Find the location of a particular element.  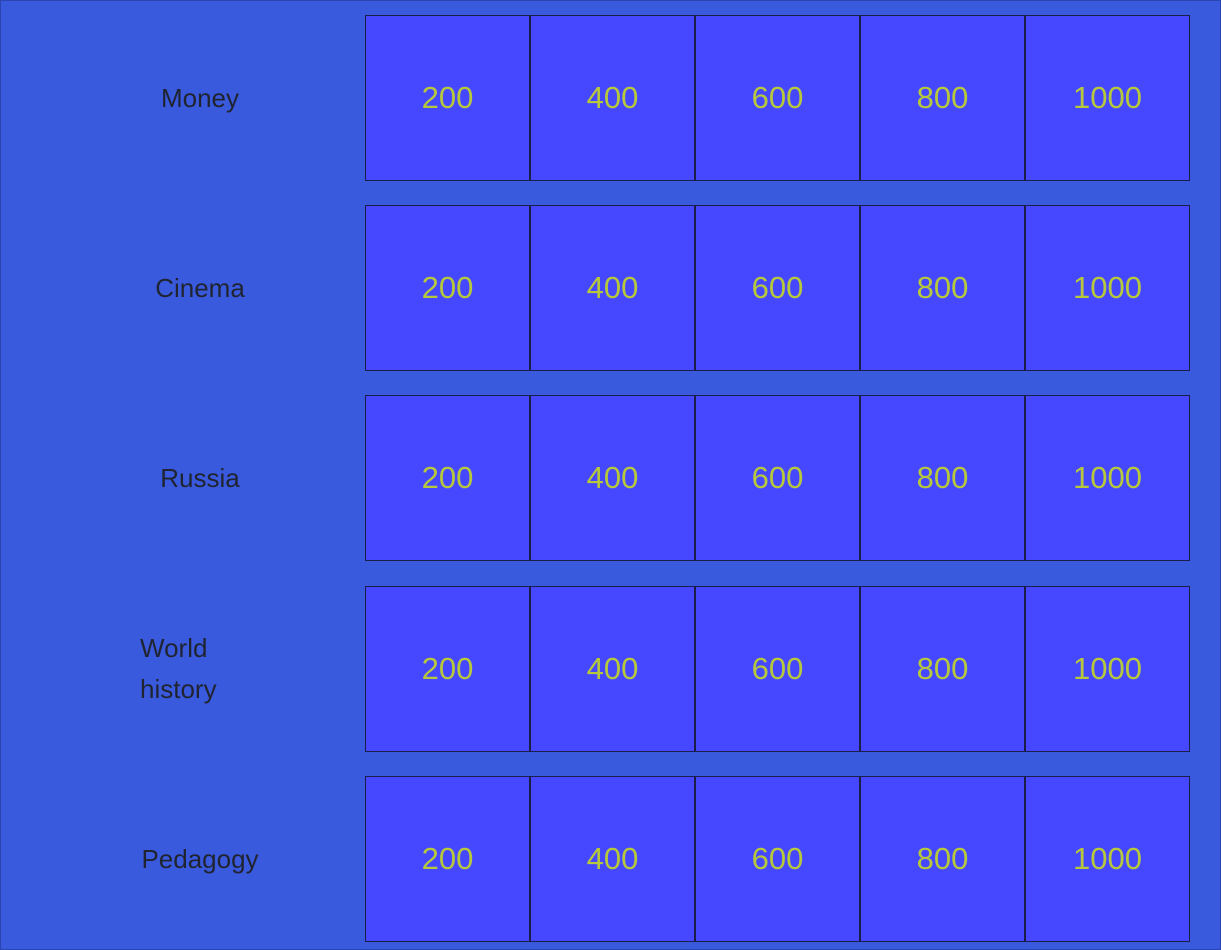

category-label: Cinema is located at coordinates (200, 288).